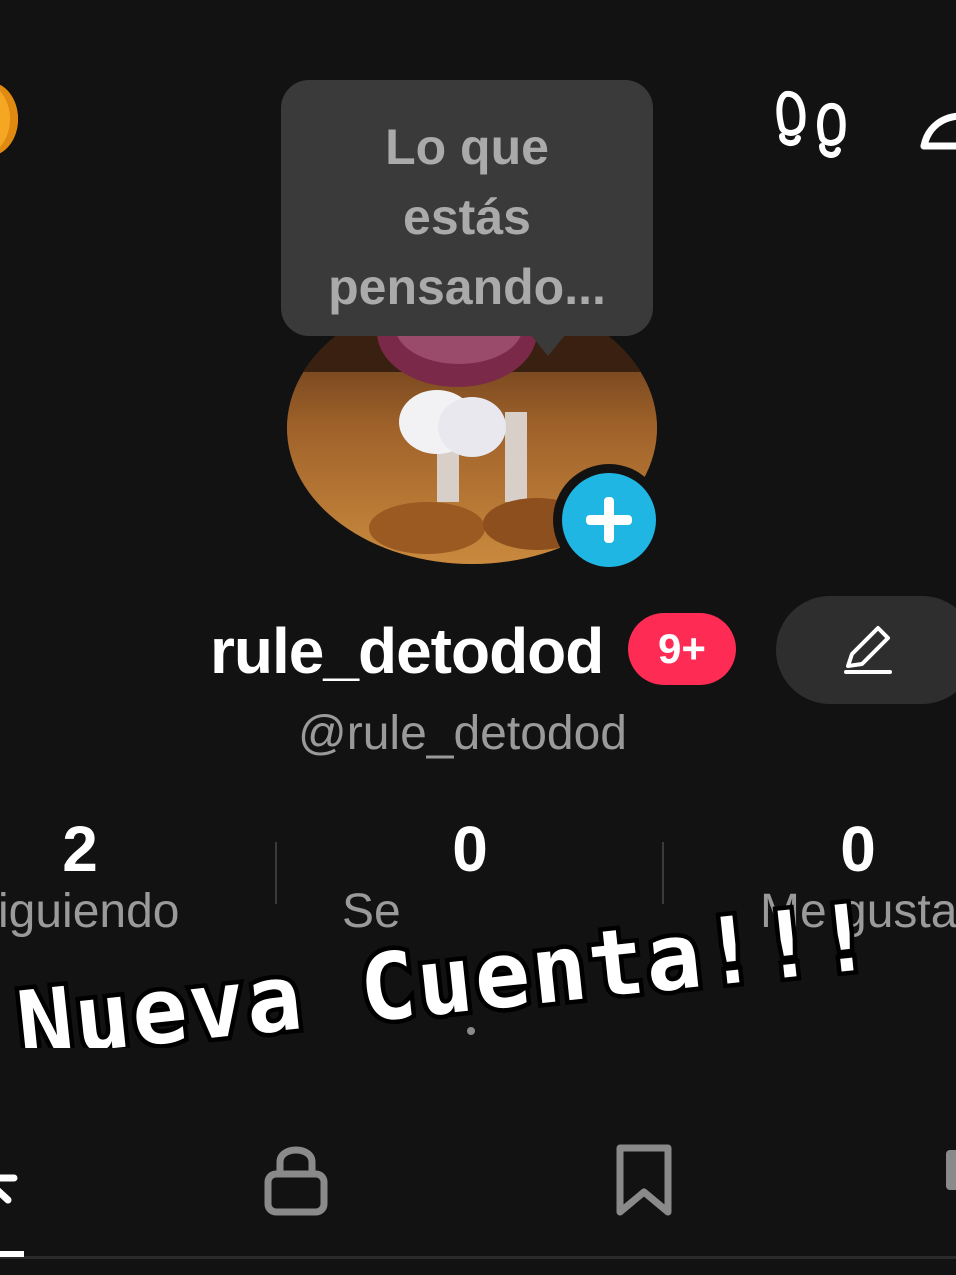 This screenshot has height=1275, width=956. I want to click on add-avatar-button, so click(609, 520).